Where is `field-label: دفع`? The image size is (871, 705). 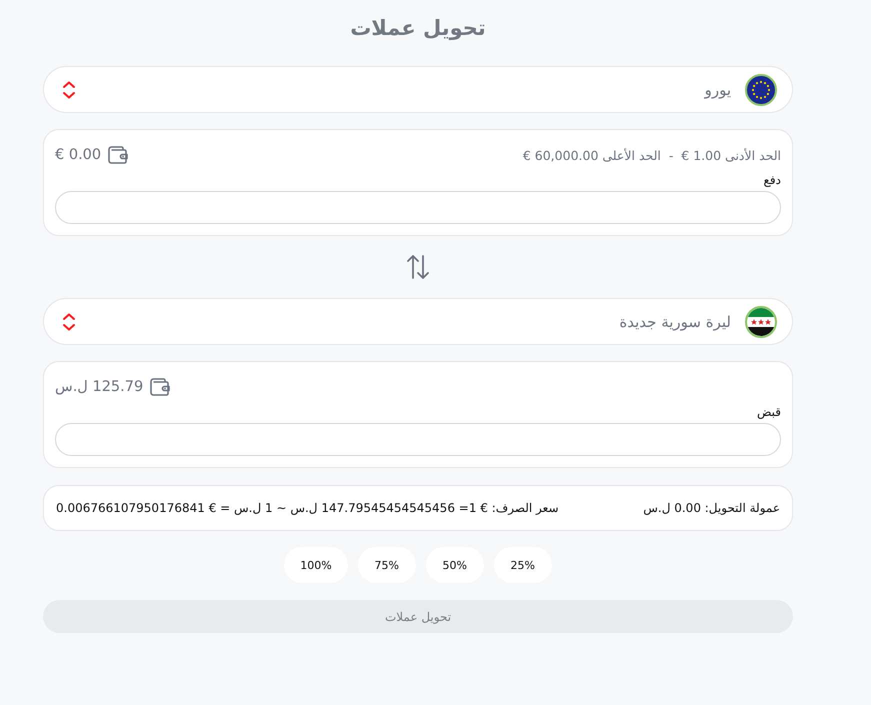
field-label: دفع is located at coordinates (772, 180).